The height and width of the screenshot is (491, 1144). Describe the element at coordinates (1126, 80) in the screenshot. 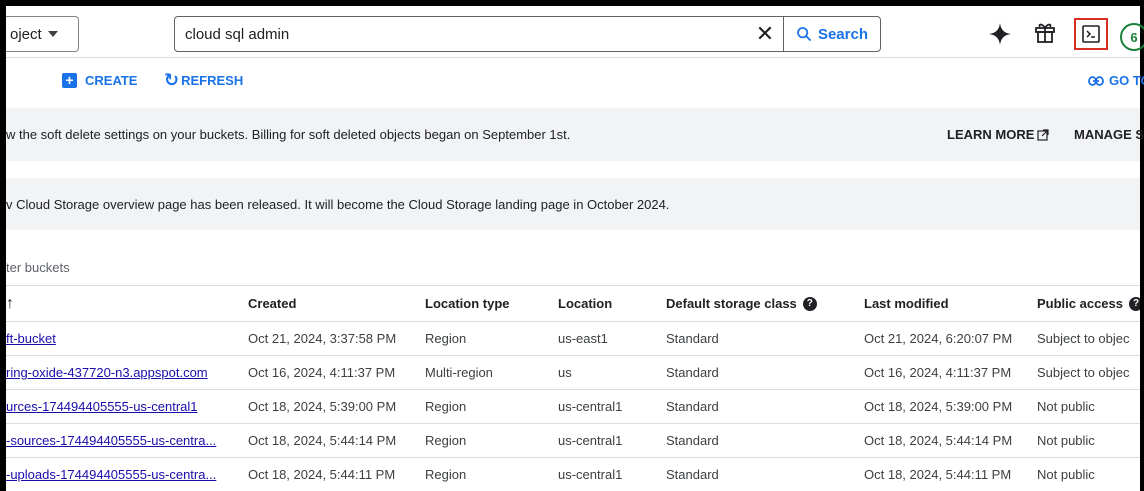

I see `go-to-button-label: GO TO` at that location.